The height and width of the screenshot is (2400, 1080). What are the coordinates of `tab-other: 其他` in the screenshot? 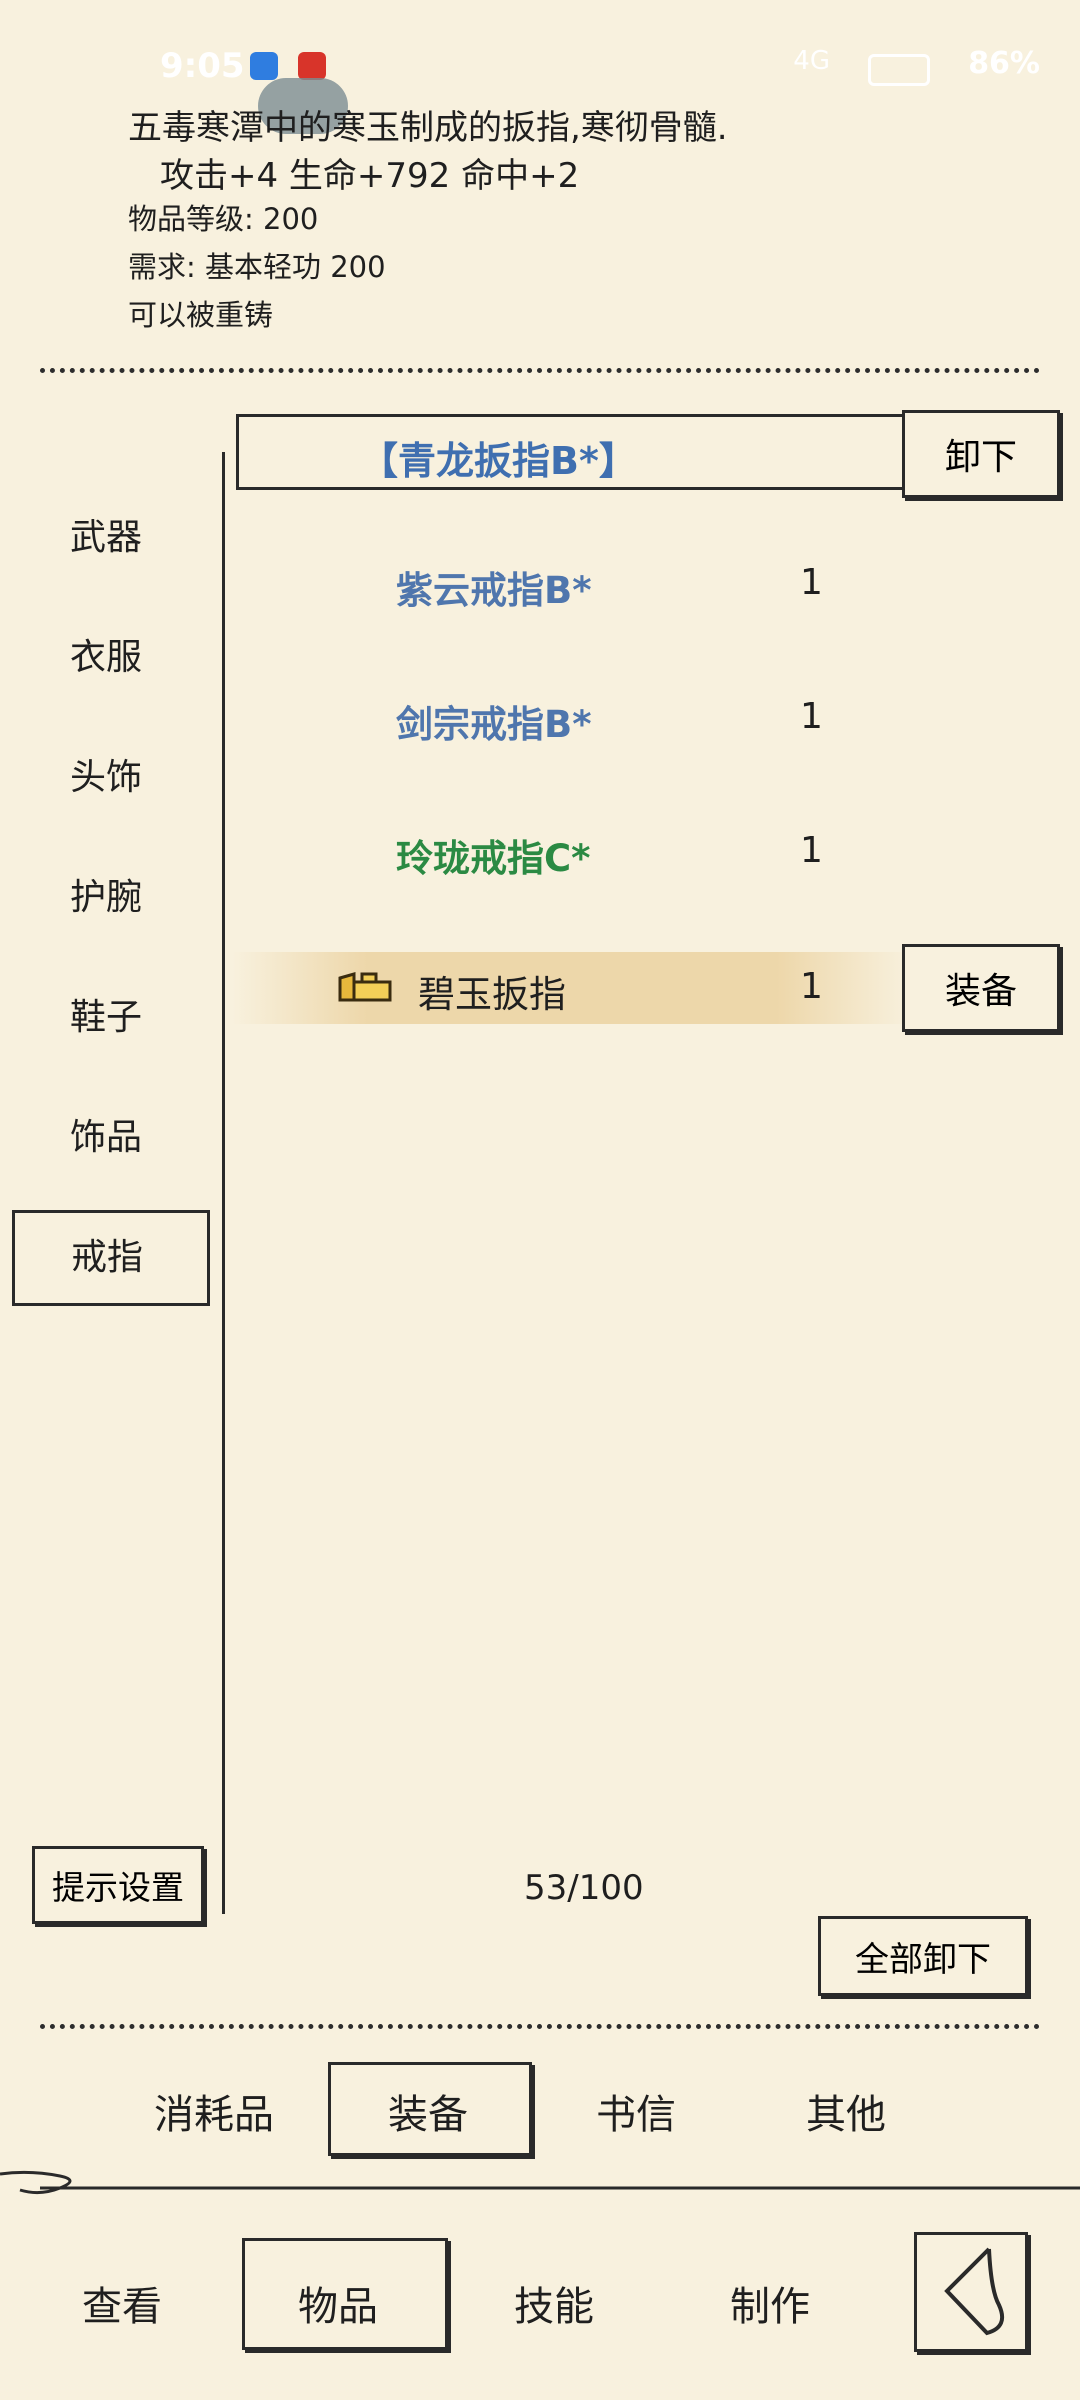 It's located at (846, 2111).